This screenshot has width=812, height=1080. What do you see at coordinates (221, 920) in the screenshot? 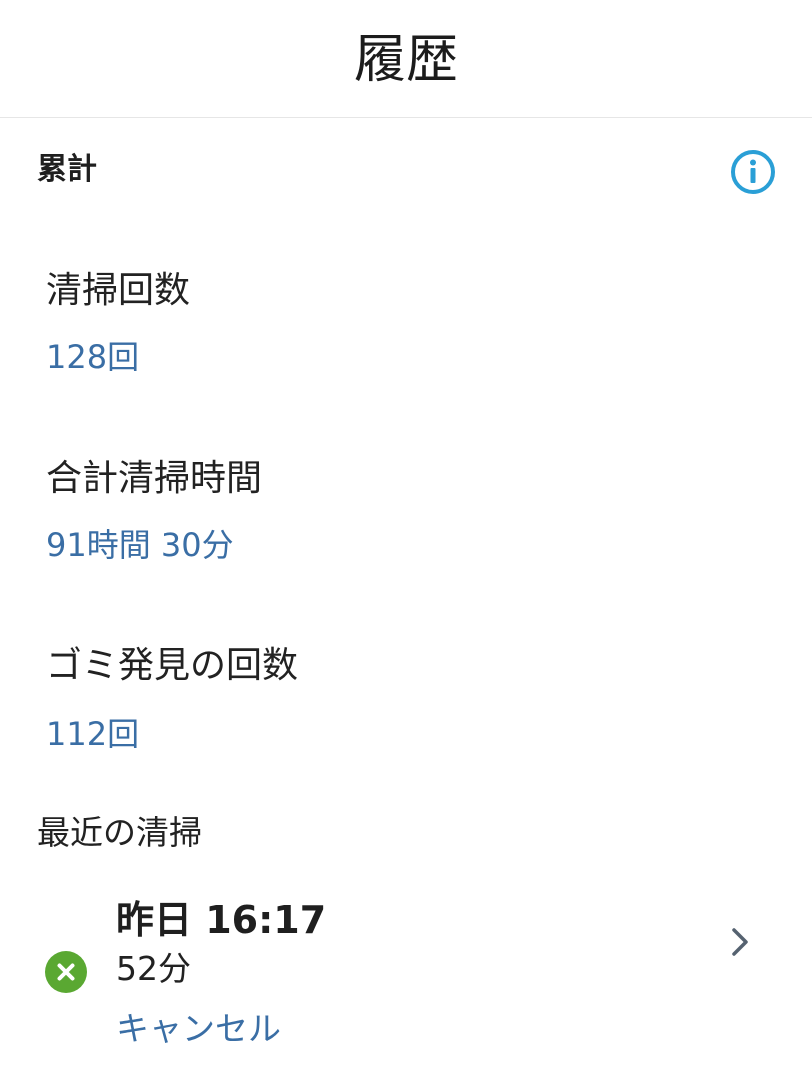
I see `recent-item-time: 昨日 16:17` at bounding box center [221, 920].